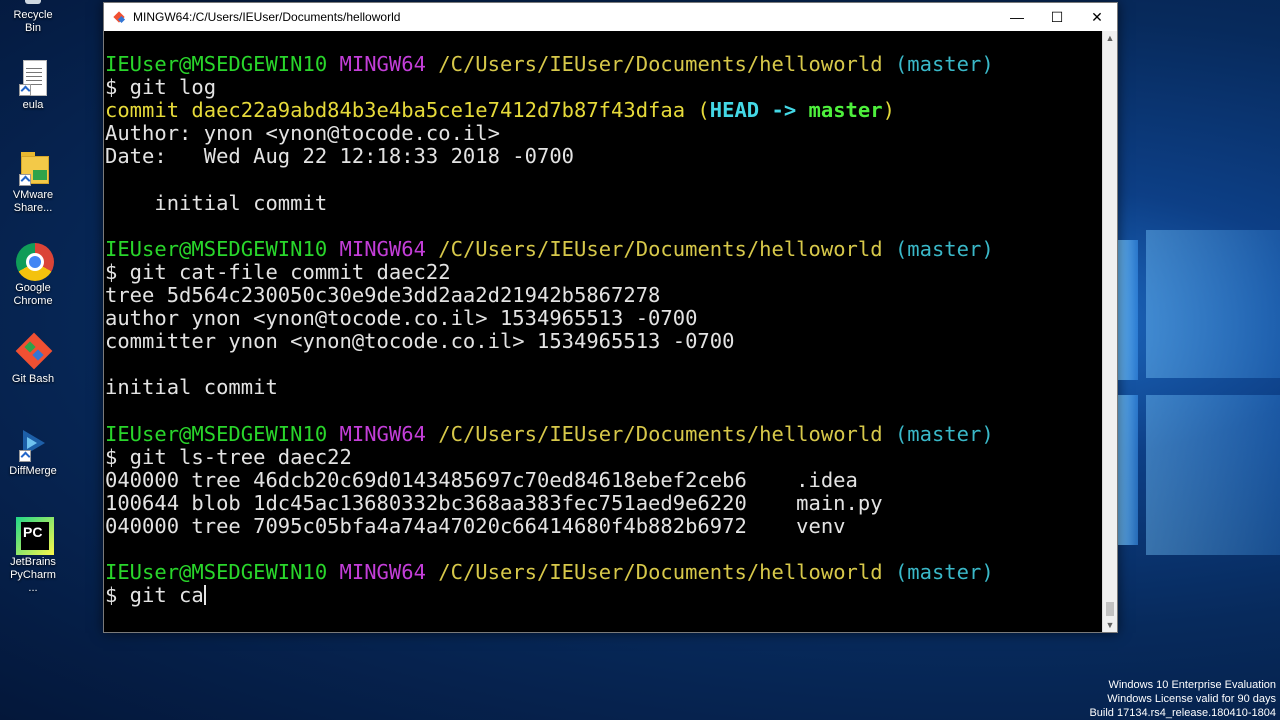 The height and width of the screenshot is (720, 1280). What do you see at coordinates (33, 379) in the screenshot?
I see `desktop-icon-label: Git Bash` at bounding box center [33, 379].